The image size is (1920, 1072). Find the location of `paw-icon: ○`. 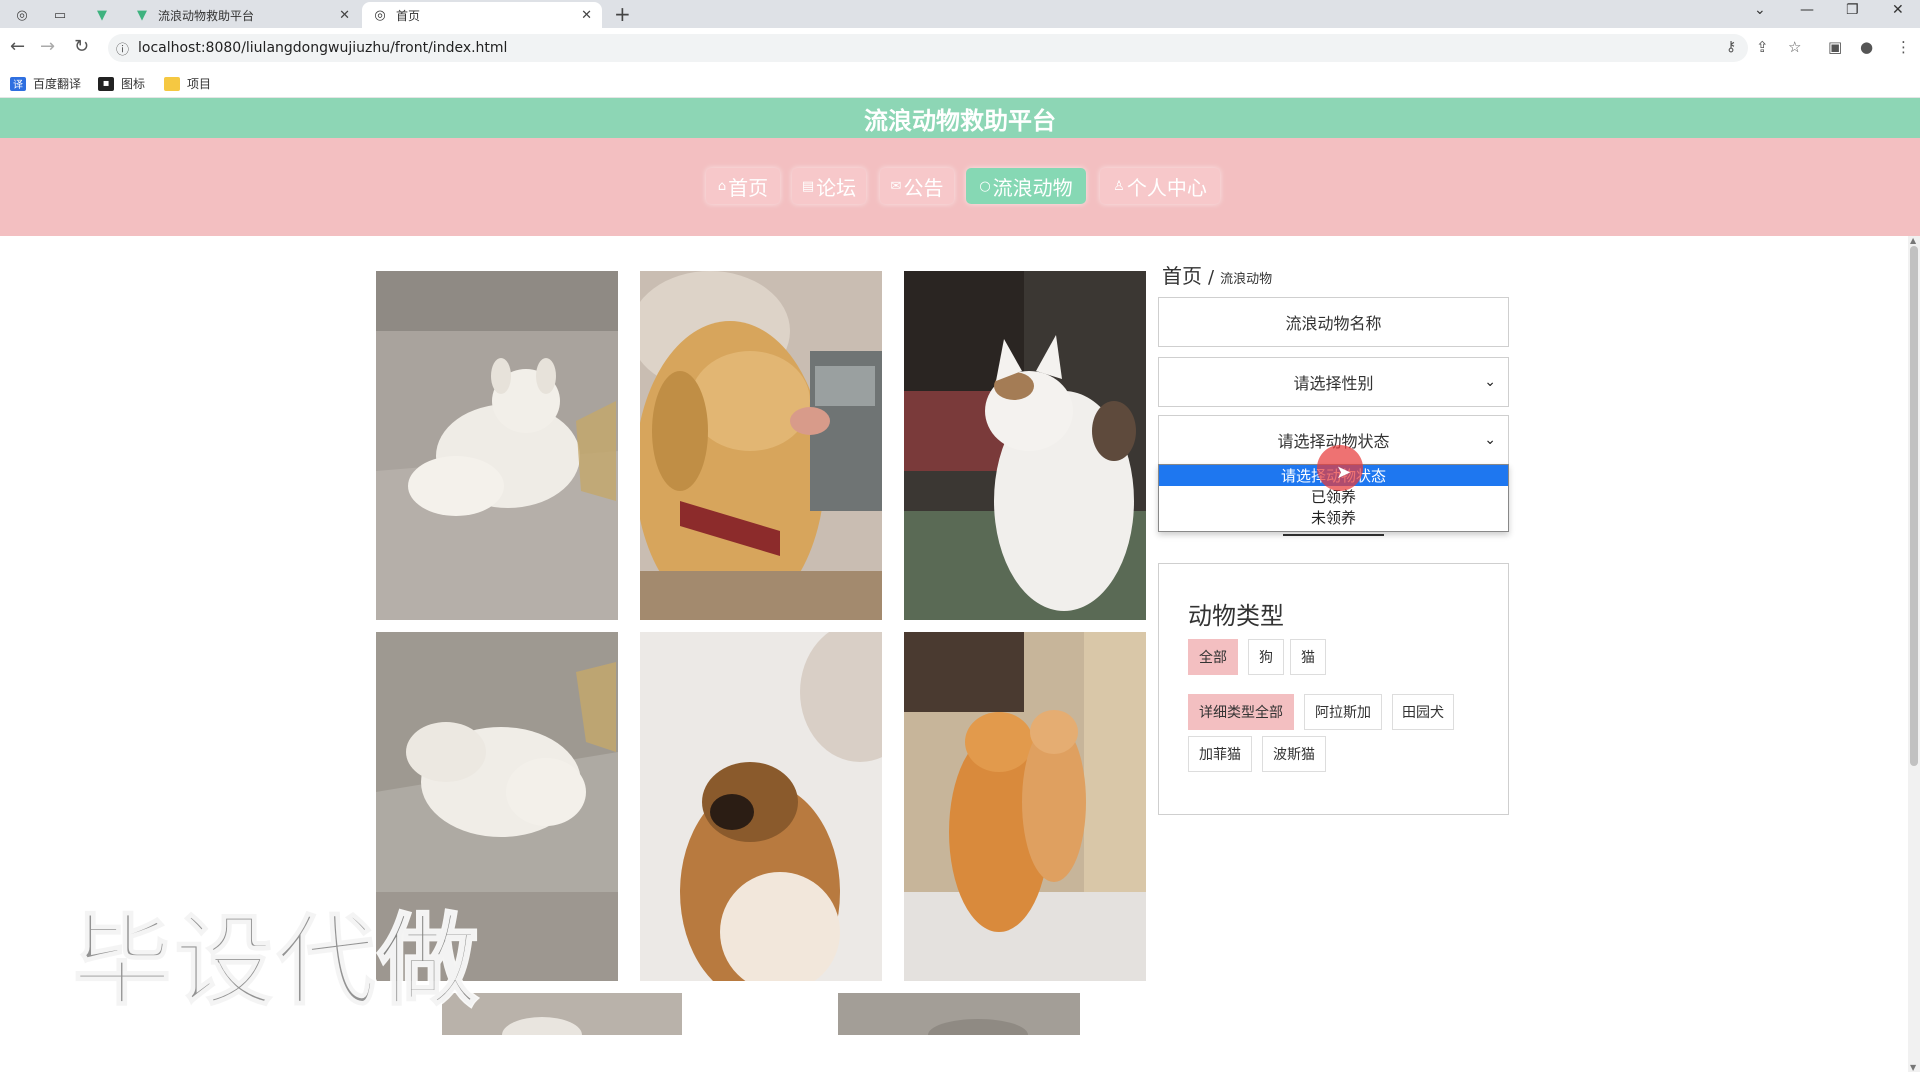

paw-icon: ○ is located at coordinates (985, 186).